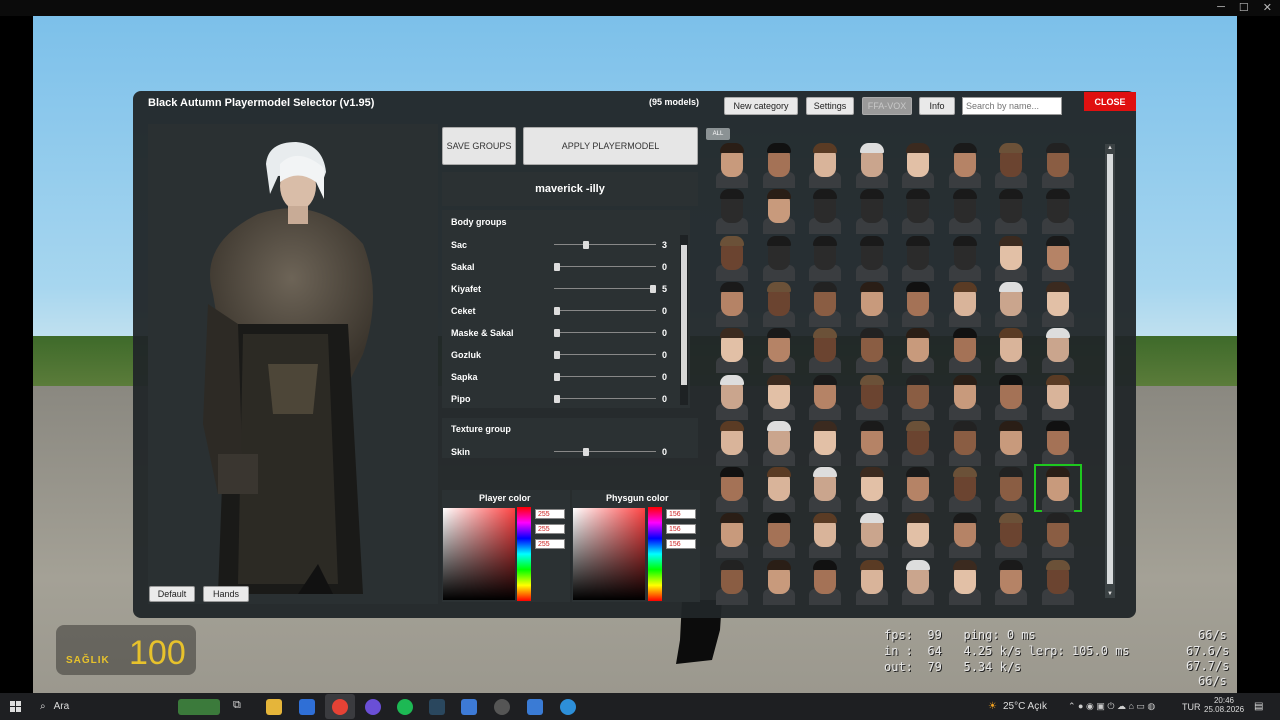  Describe the element at coordinates (610, 146) in the screenshot. I see `apply-playermodel-button: APPLY PLAYERMODEL` at that location.